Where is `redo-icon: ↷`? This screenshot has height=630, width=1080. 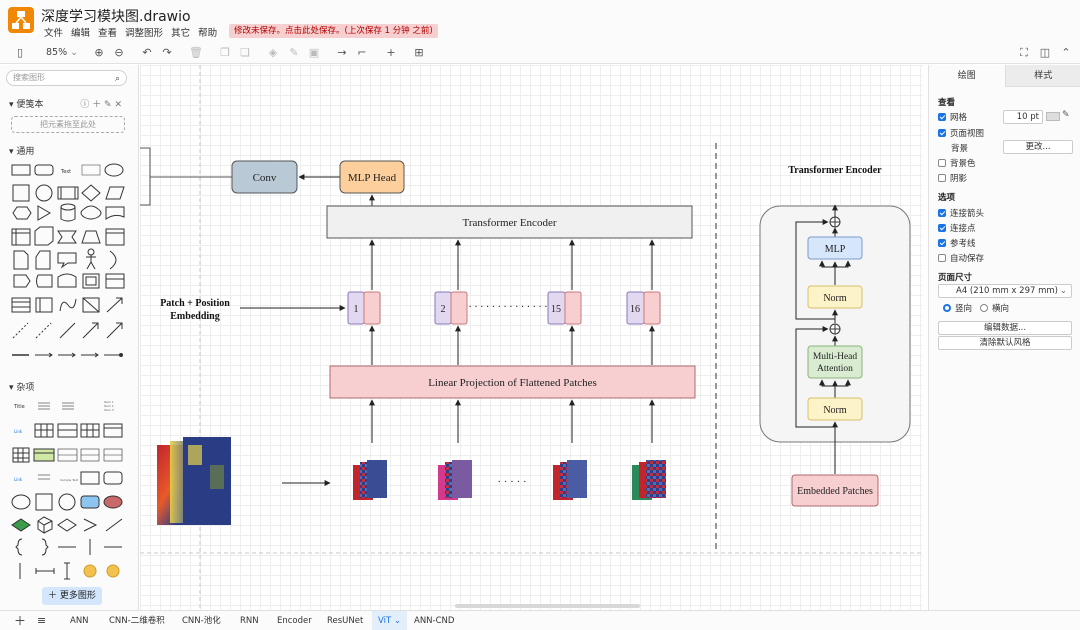
redo-icon: ↷ is located at coordinates (167, 53).